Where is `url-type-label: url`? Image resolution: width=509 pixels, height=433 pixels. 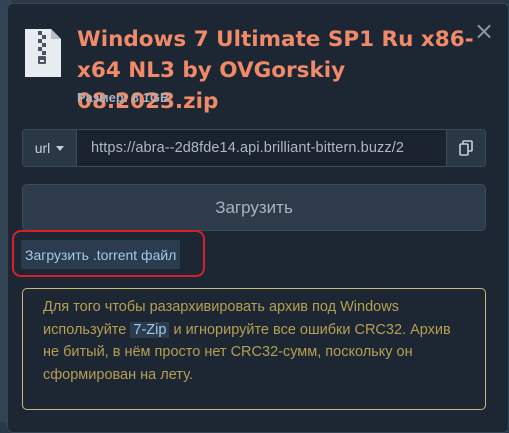 url-type-label: url is located at coordinates (42, 148).